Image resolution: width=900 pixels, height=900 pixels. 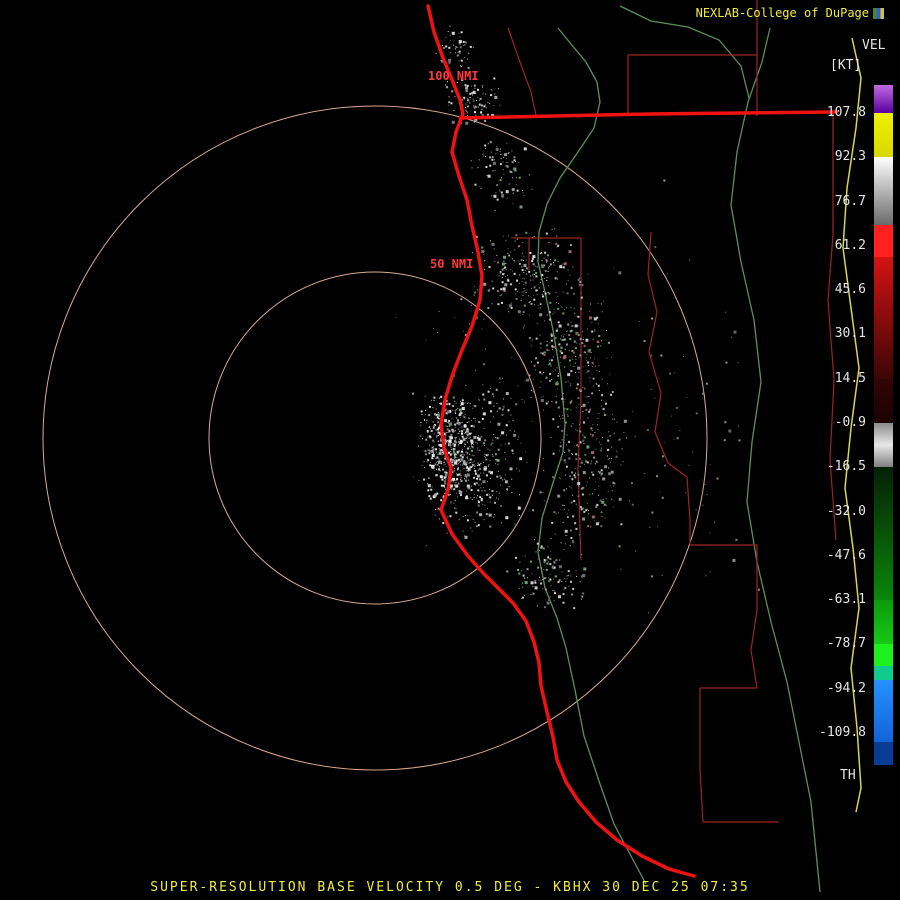 What do you see at coordinates (850, 334) in the screenshot?
I see `colorbar-tick-label: 30.1` at bounding box center [850, 334].